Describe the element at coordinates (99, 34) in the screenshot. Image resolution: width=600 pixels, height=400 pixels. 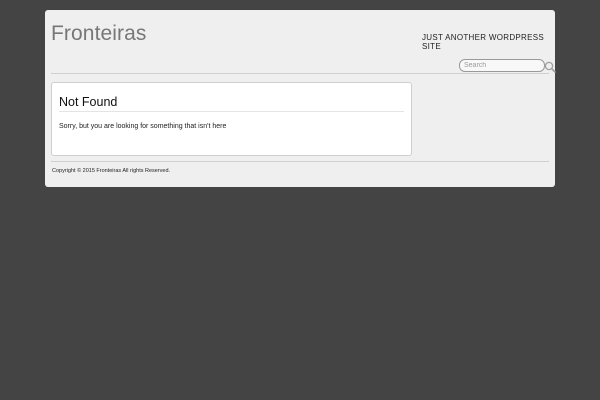
I see `site-title: Fronteiras` at that location.